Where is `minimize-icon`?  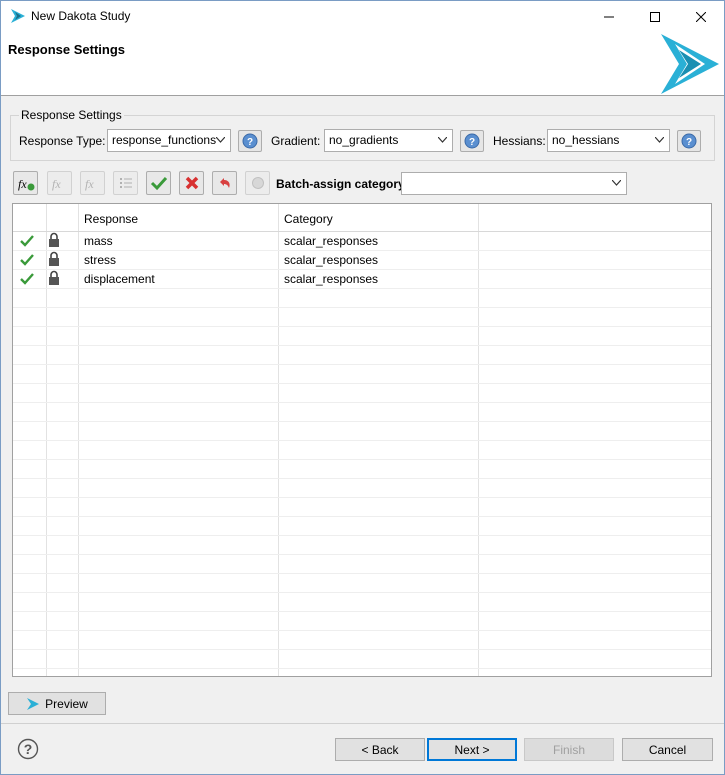
minimize-icon is located at coordinates (609, 16).